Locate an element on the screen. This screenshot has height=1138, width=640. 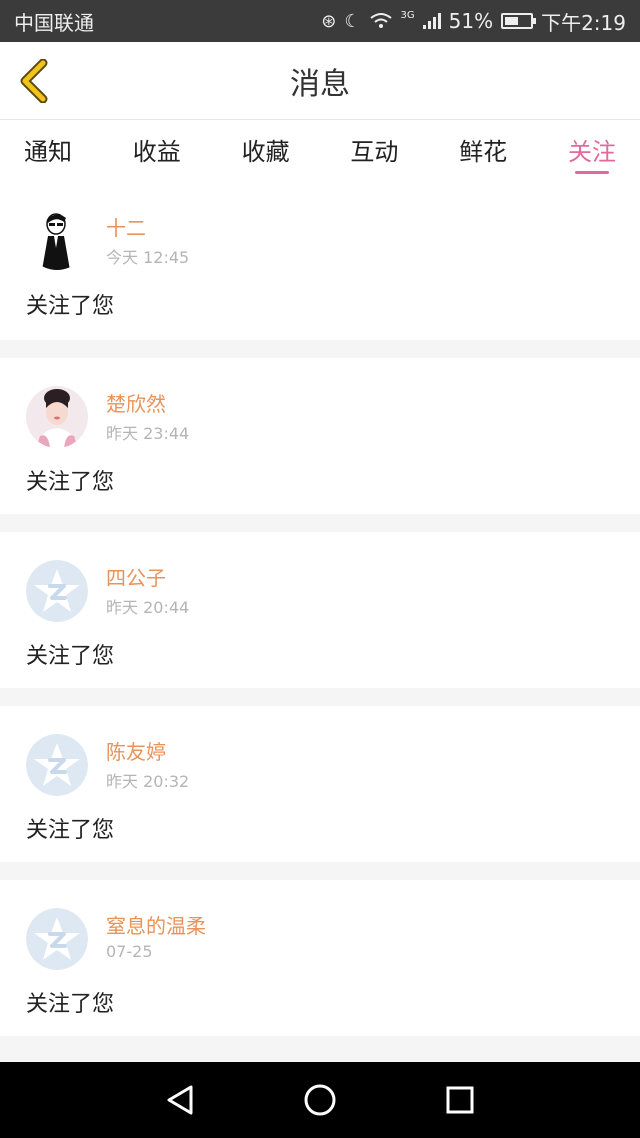
user-name: 陈友婷 is located at coordinates (136, 750).